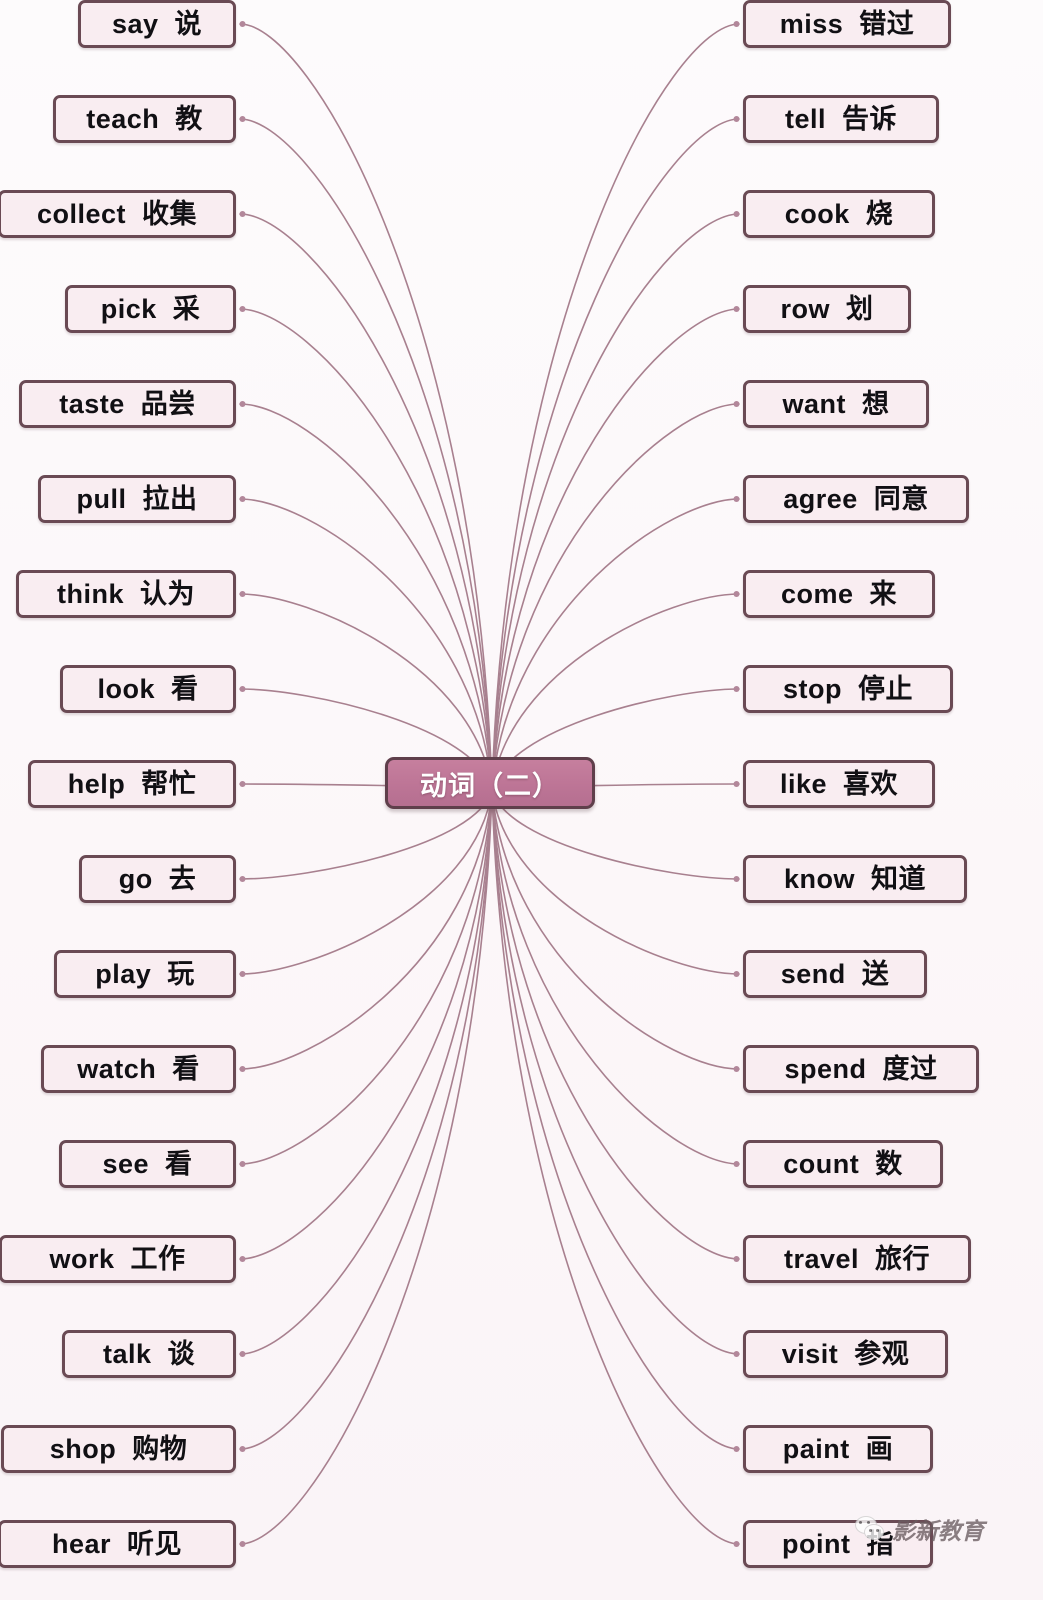 This screenshot has width=1043, height=1600. Describe the element at coordinates (127, 404) in the screenshot. I see `branch-node-taste: taste 品尝` at that location.